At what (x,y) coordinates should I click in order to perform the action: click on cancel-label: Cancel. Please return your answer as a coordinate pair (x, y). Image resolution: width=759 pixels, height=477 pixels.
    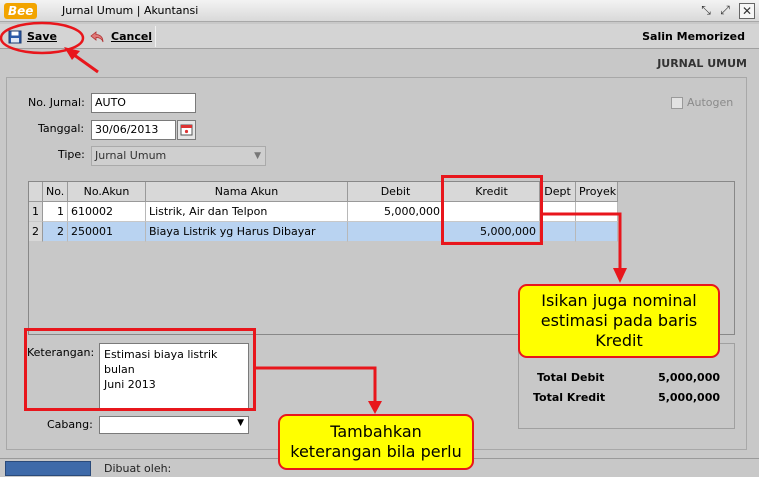
    Looking at the image, I should click on (132, 36).